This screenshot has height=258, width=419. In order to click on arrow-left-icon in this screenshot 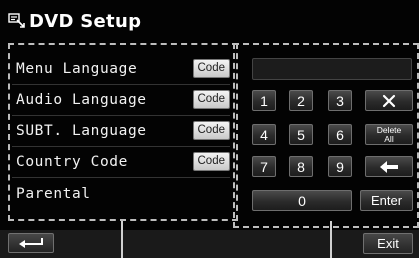, I will do `click(389, 166)`.